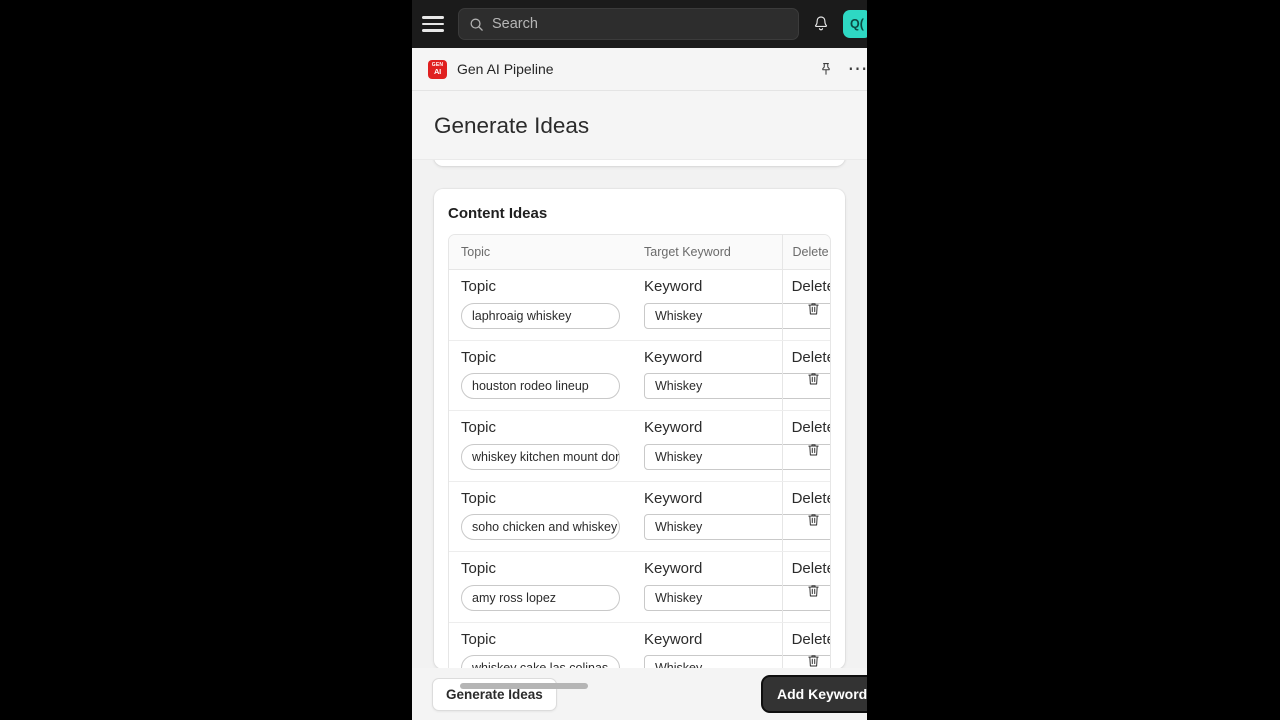 Image resolution: width=1280 pixels, height=720 pixels. What do you see at coordinates (805, 252) in the screenshot?
I see `column-header-delete: Delete` at bounding box center [805, 252].